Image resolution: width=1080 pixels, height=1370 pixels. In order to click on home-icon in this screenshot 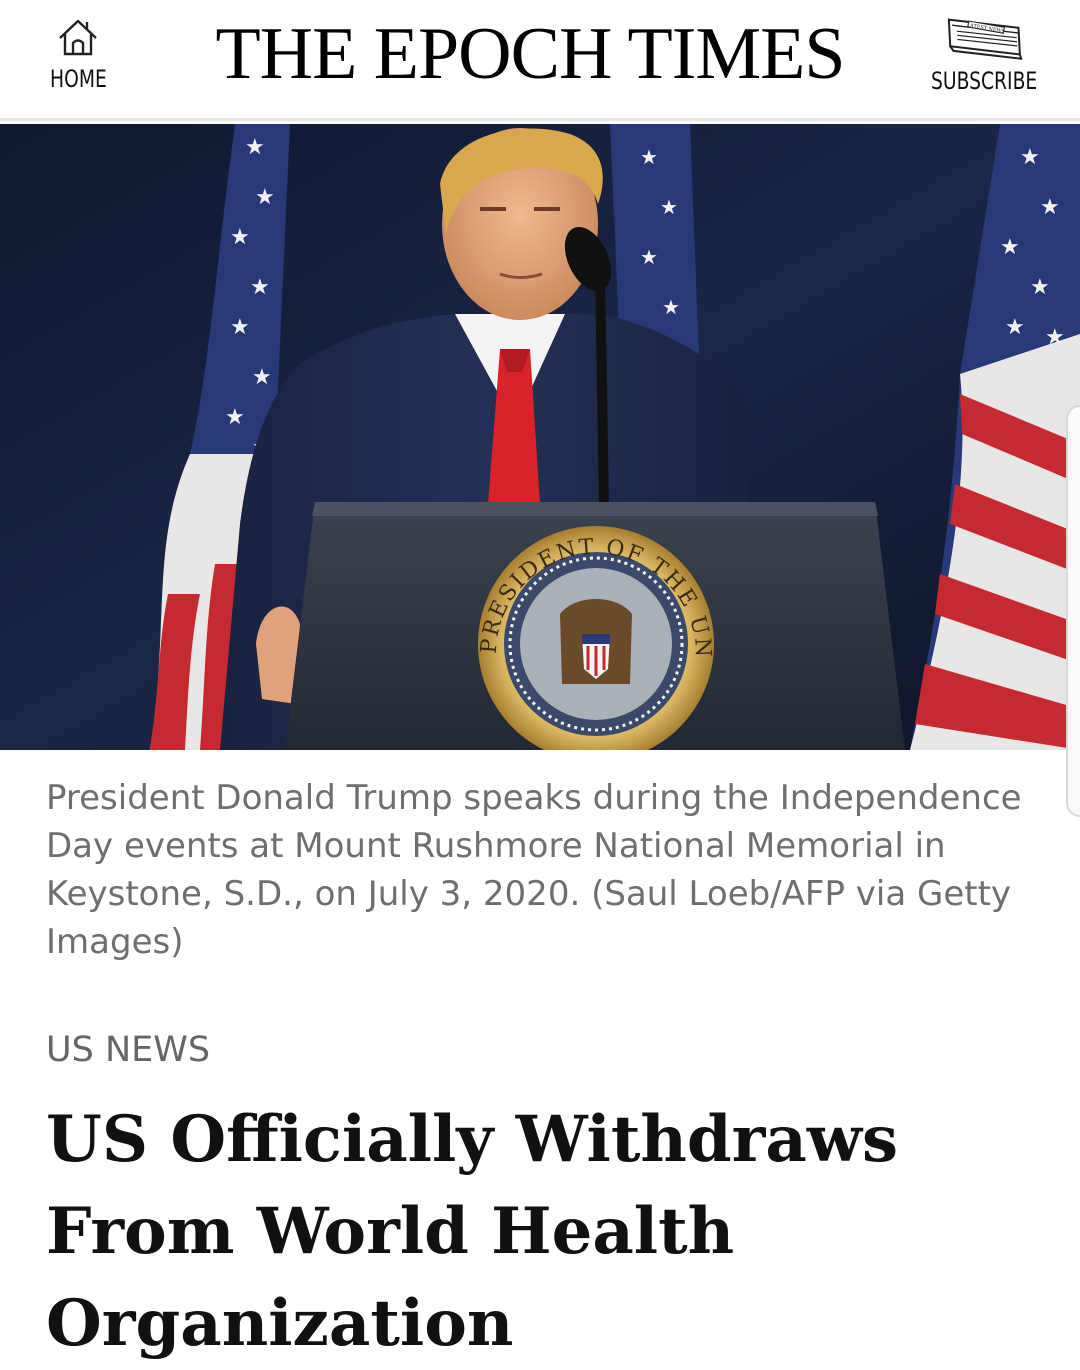, I will do `click(78, 40)`.